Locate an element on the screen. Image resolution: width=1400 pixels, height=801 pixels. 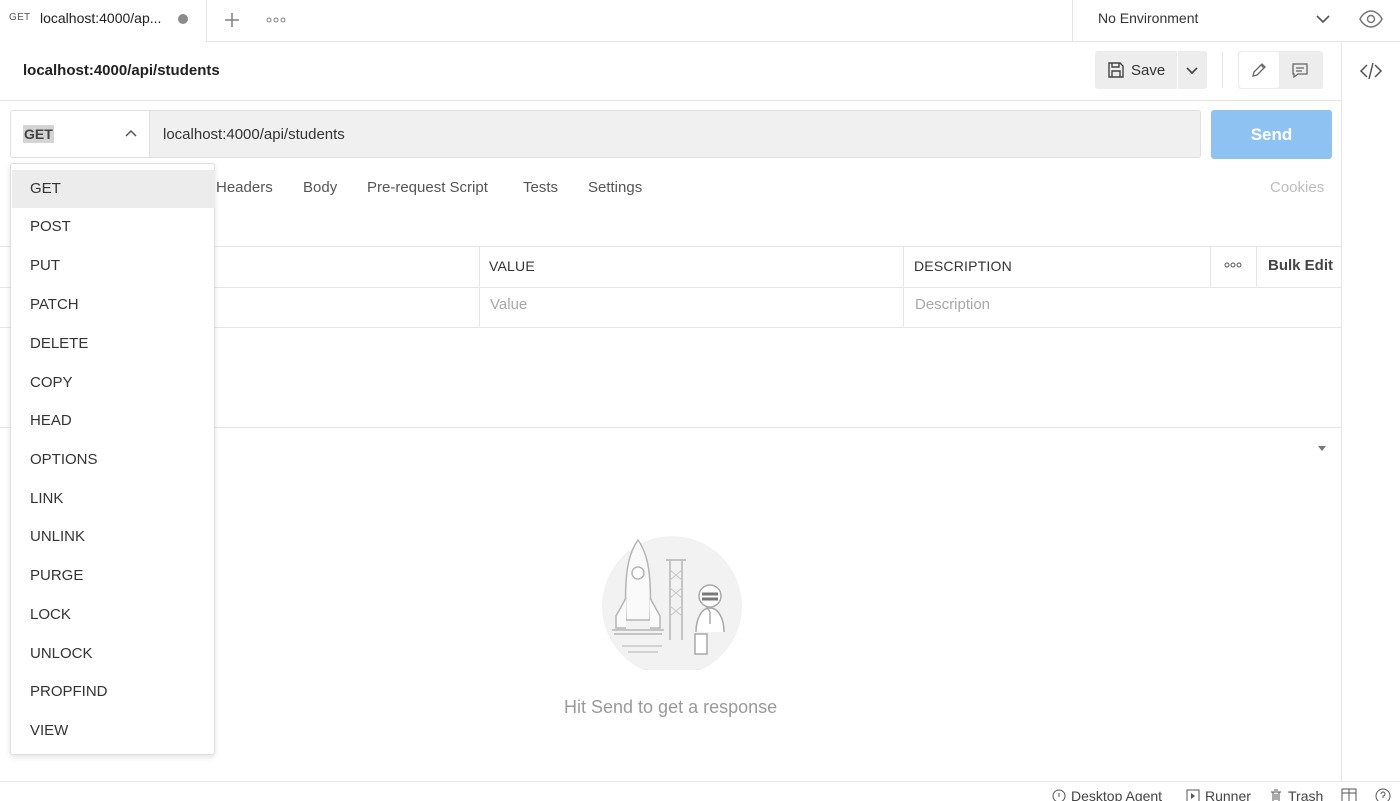
method-select: GET is located at coordinates (80, 134).